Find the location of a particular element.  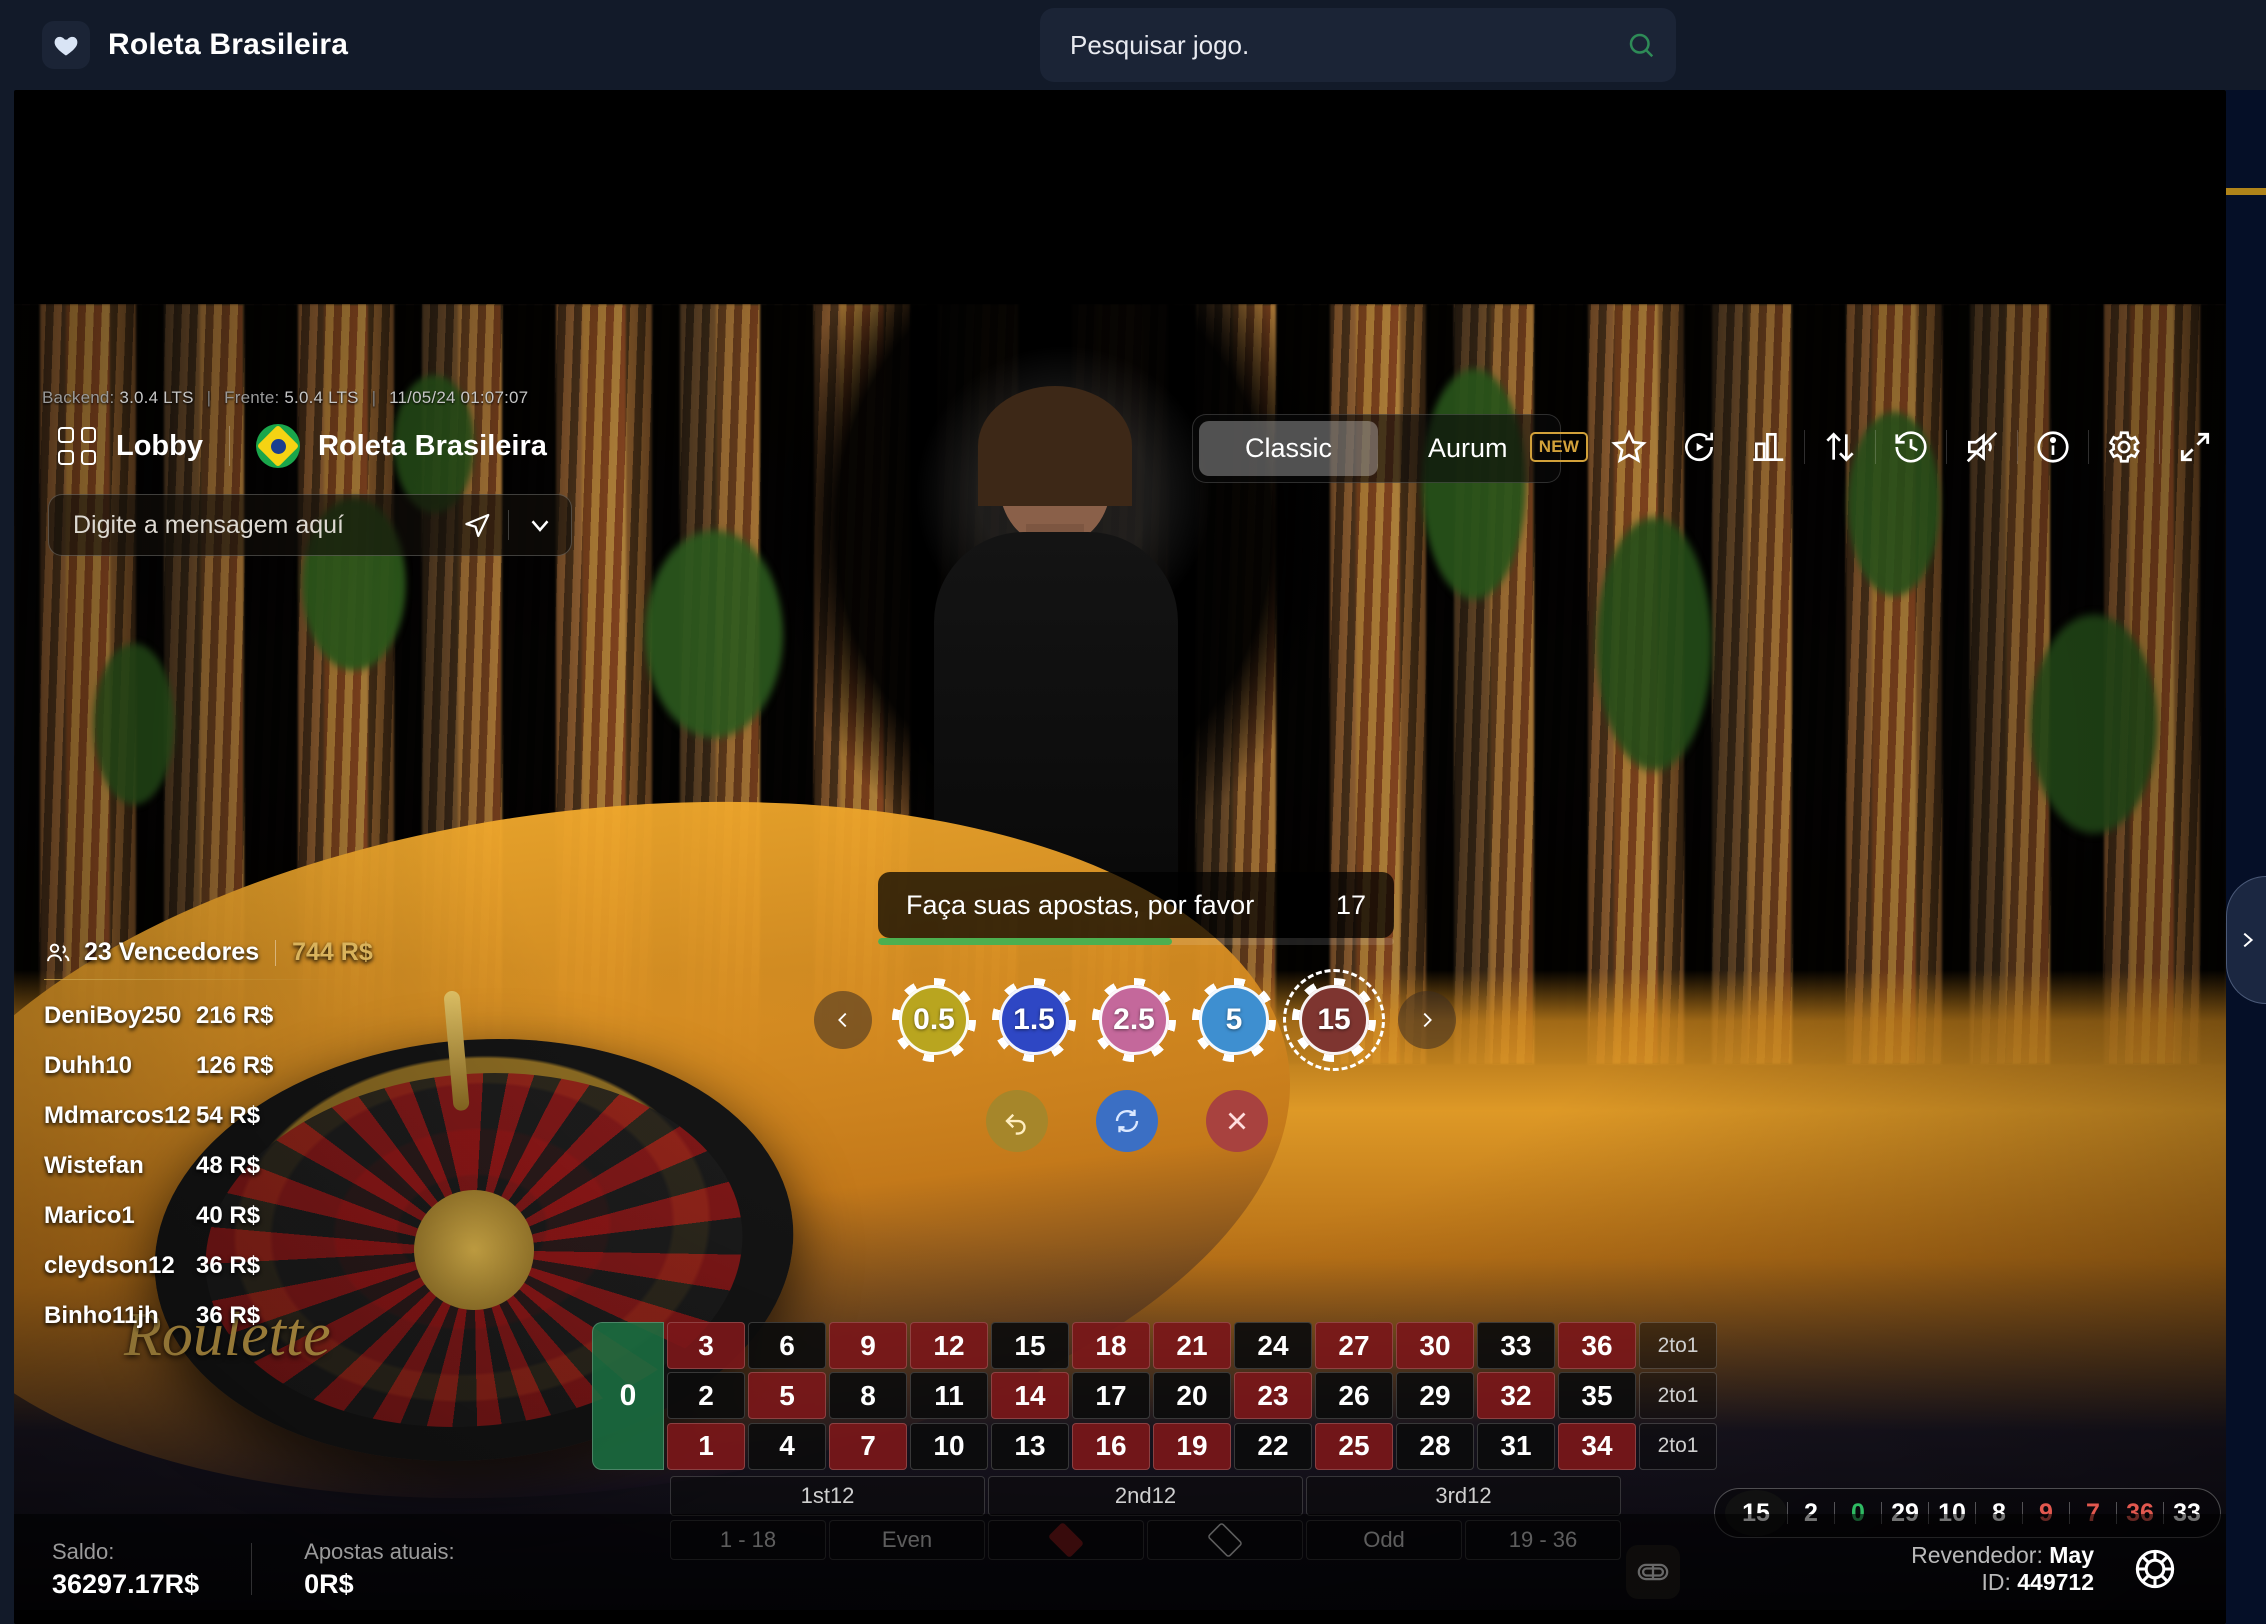

chip-label: 5 is located at coordinates (1234, 1019).